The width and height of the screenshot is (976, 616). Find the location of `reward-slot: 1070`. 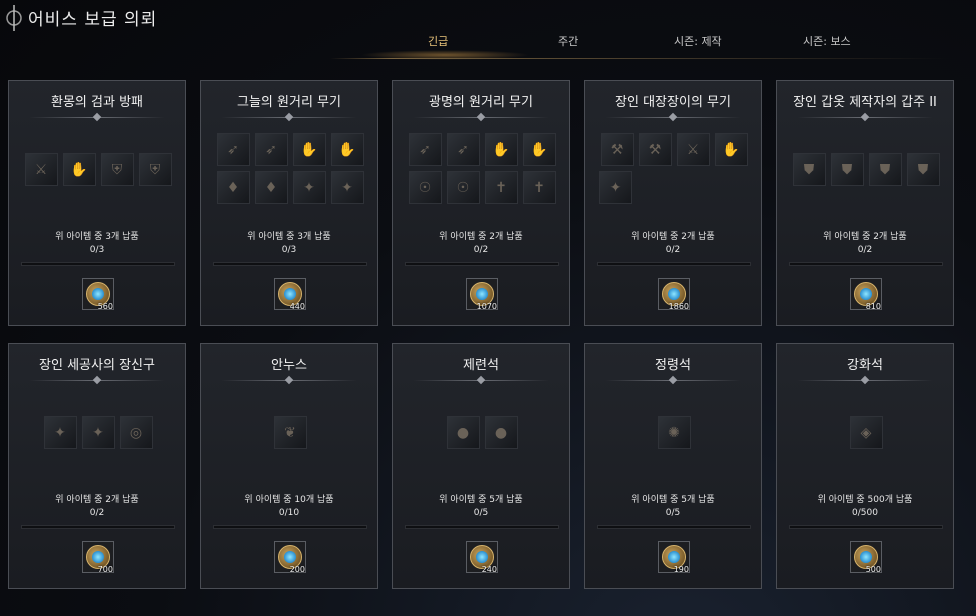

reward-slot: 1070 is located at coordinates (482, 294).